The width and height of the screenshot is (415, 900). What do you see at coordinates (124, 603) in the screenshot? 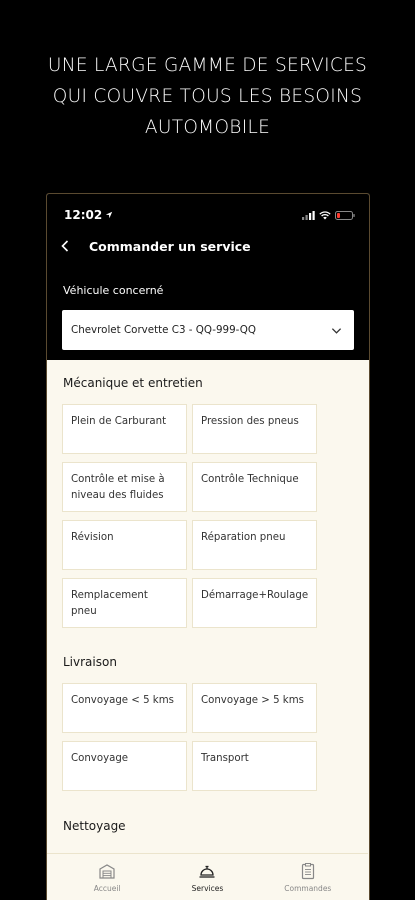
I see `service-card: Remplacement pneu` at bounding box center [124, 603].